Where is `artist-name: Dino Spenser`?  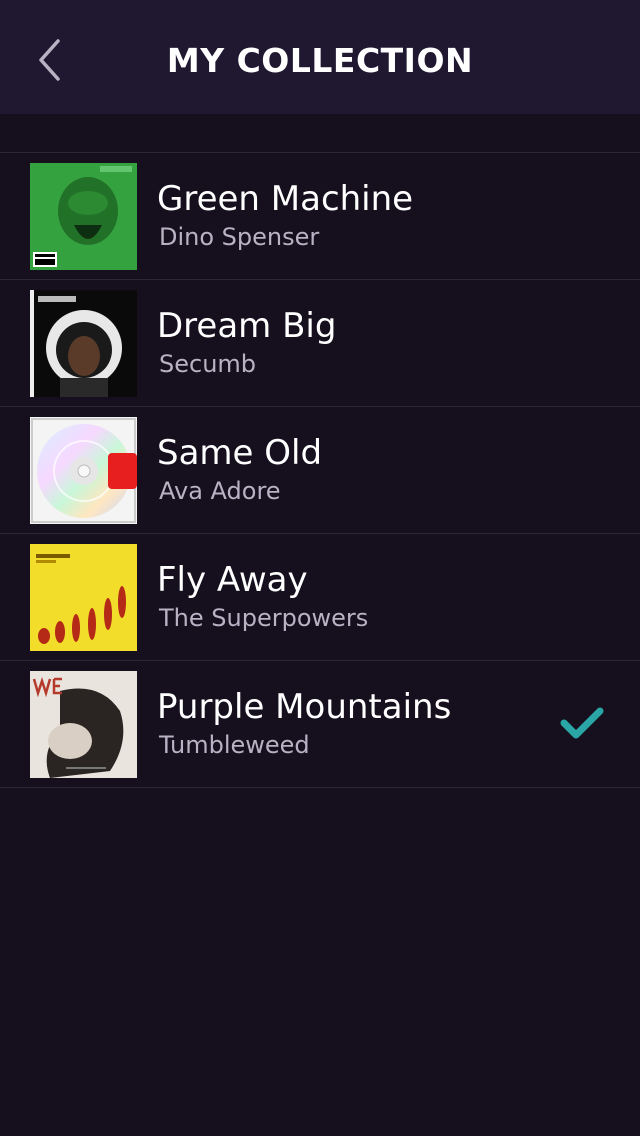
artist-name: Dino Spenser is located at coordinates (239, 237).